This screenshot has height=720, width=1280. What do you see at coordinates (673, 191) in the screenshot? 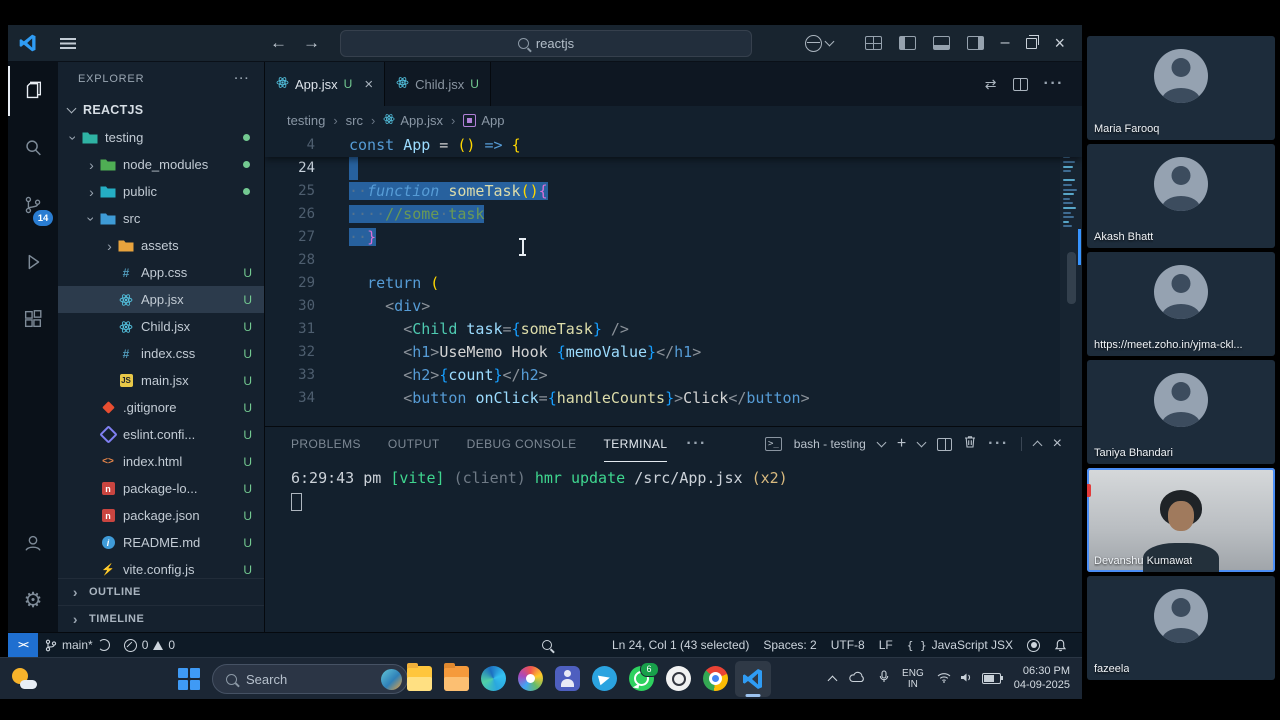
I see `code-line: 25 ··function someTask(){` at bounding box center [673, 191].